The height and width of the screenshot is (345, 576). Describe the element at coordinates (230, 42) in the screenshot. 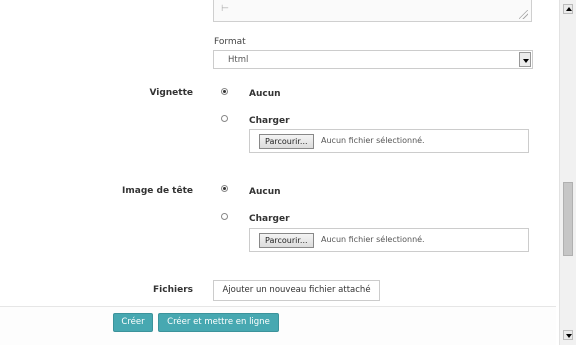

I see `format-label: Format` at that location.